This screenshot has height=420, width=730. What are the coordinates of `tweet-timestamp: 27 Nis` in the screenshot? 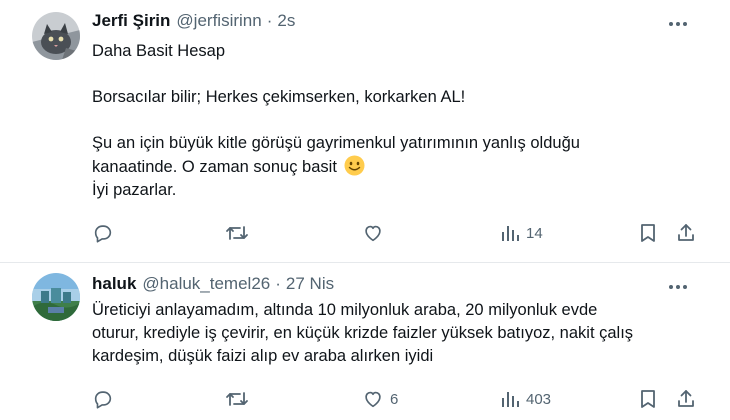 It's located at (310, 284).